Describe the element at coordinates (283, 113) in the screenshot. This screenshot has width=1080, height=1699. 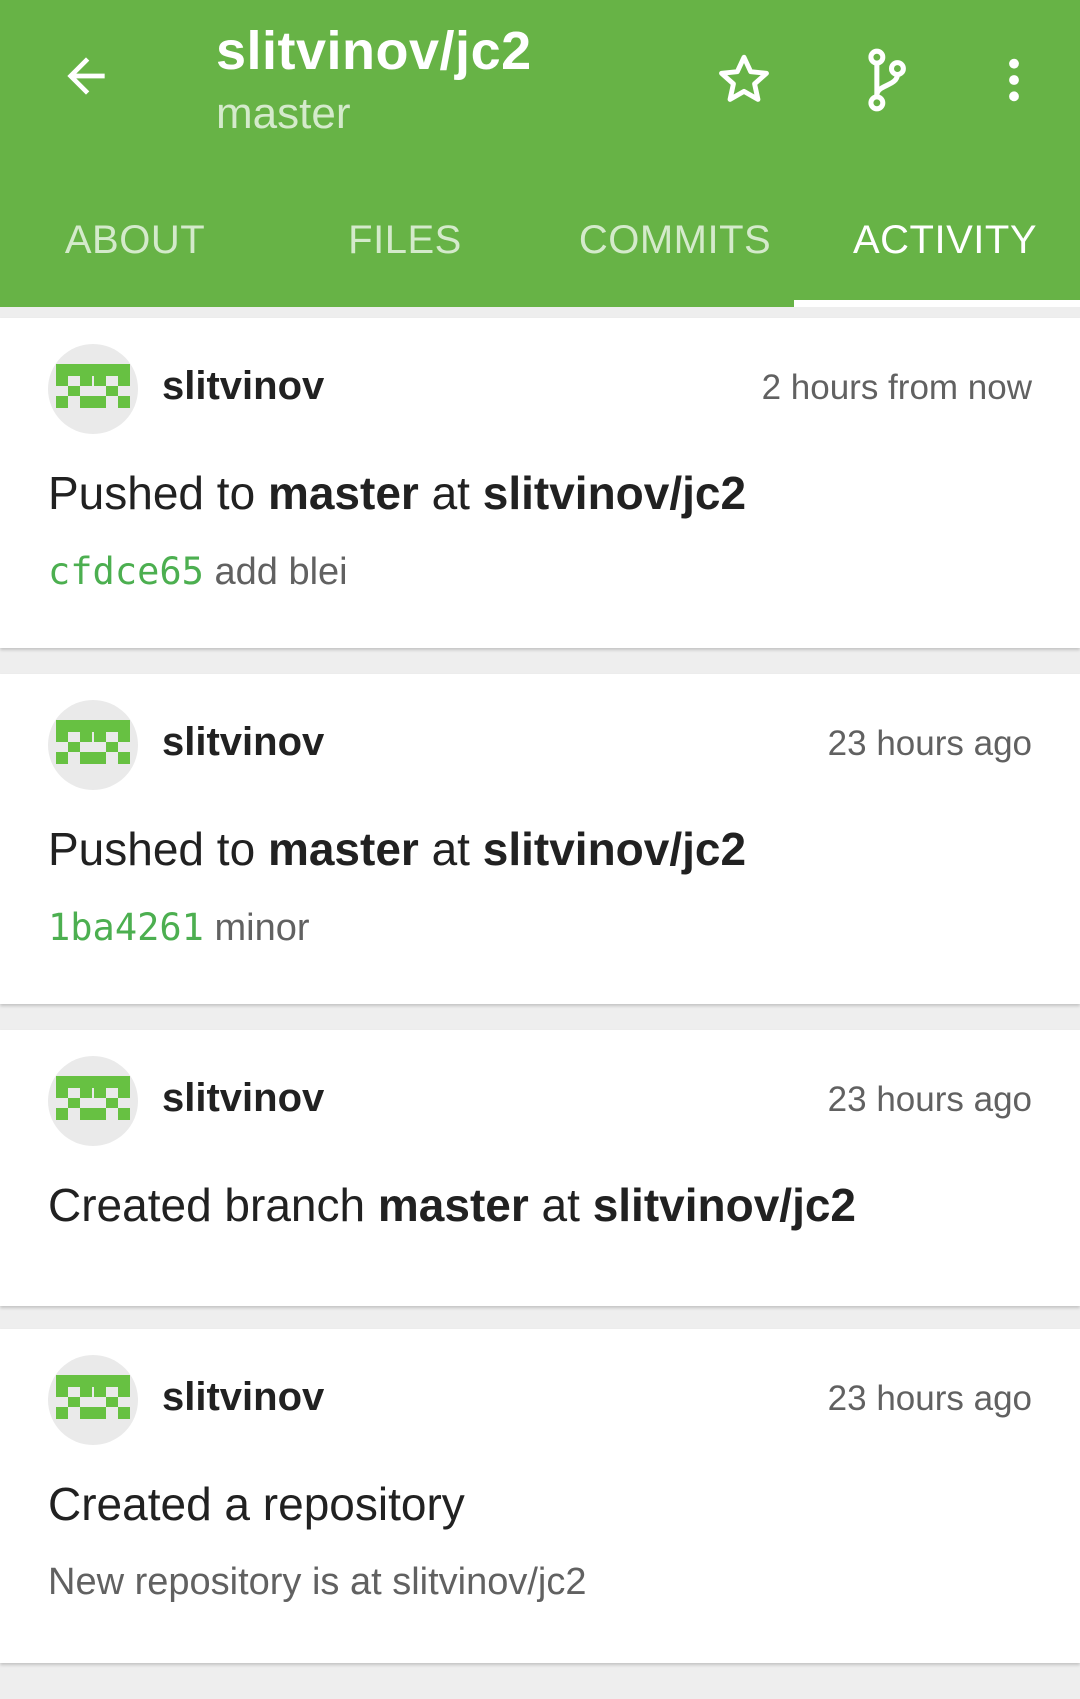
I see `branch-subtitle: master` at that location.